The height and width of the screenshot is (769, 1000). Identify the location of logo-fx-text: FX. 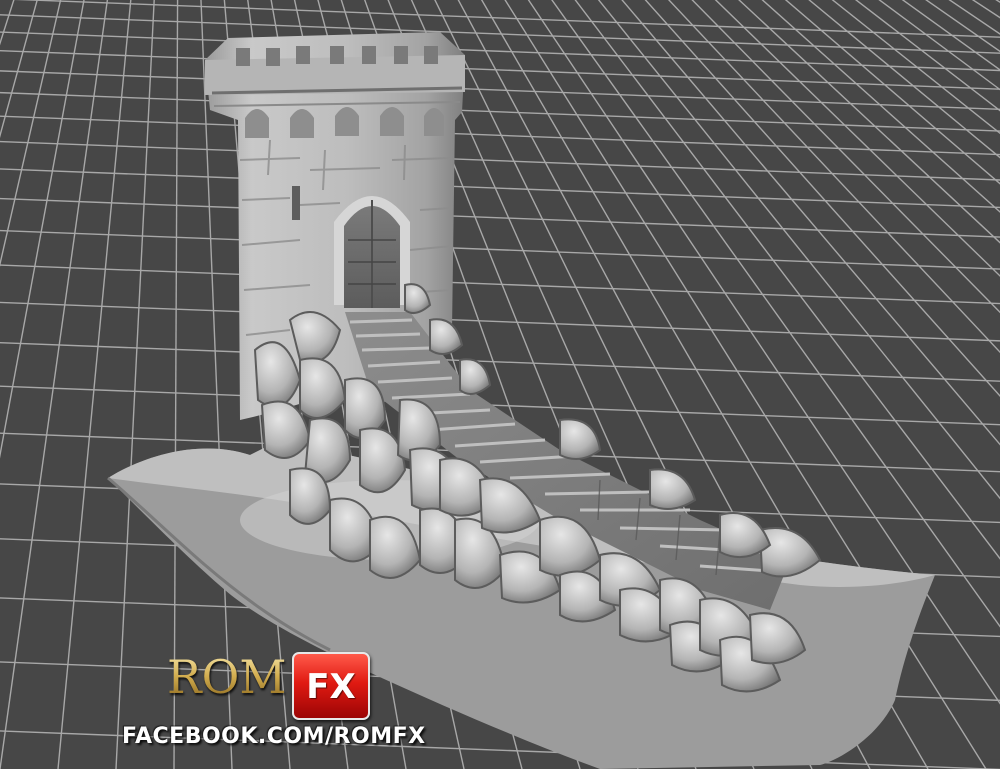
(331, 687).